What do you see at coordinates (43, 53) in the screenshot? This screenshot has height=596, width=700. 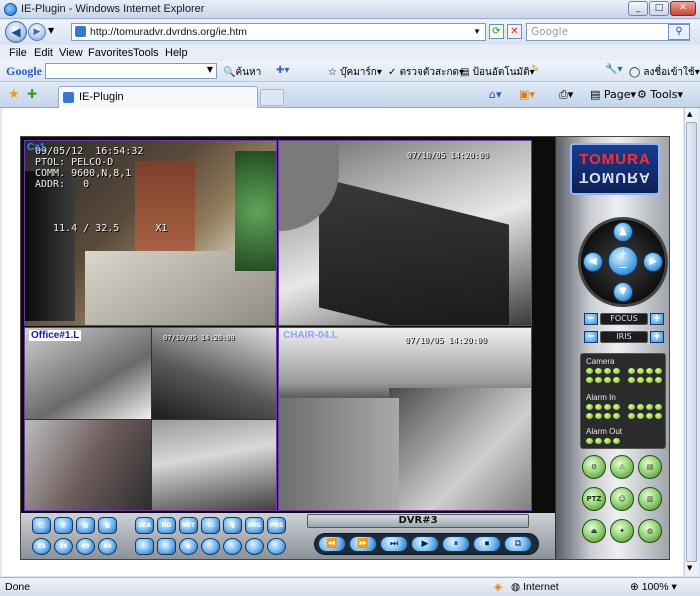 I see `menu-edit: Edit` at bounding box center [43, 53].